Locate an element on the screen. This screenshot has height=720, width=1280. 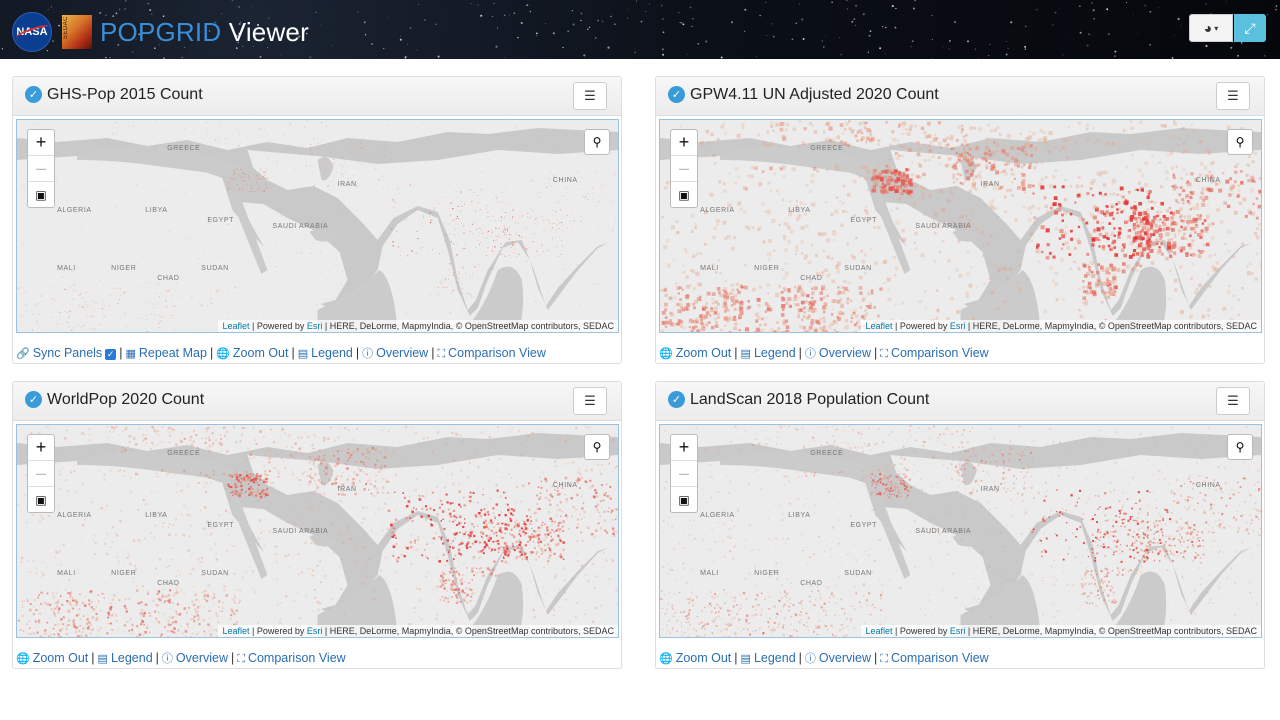
repeat-map-link: ▦ Repeat Map is located at coordinates (166, 353).